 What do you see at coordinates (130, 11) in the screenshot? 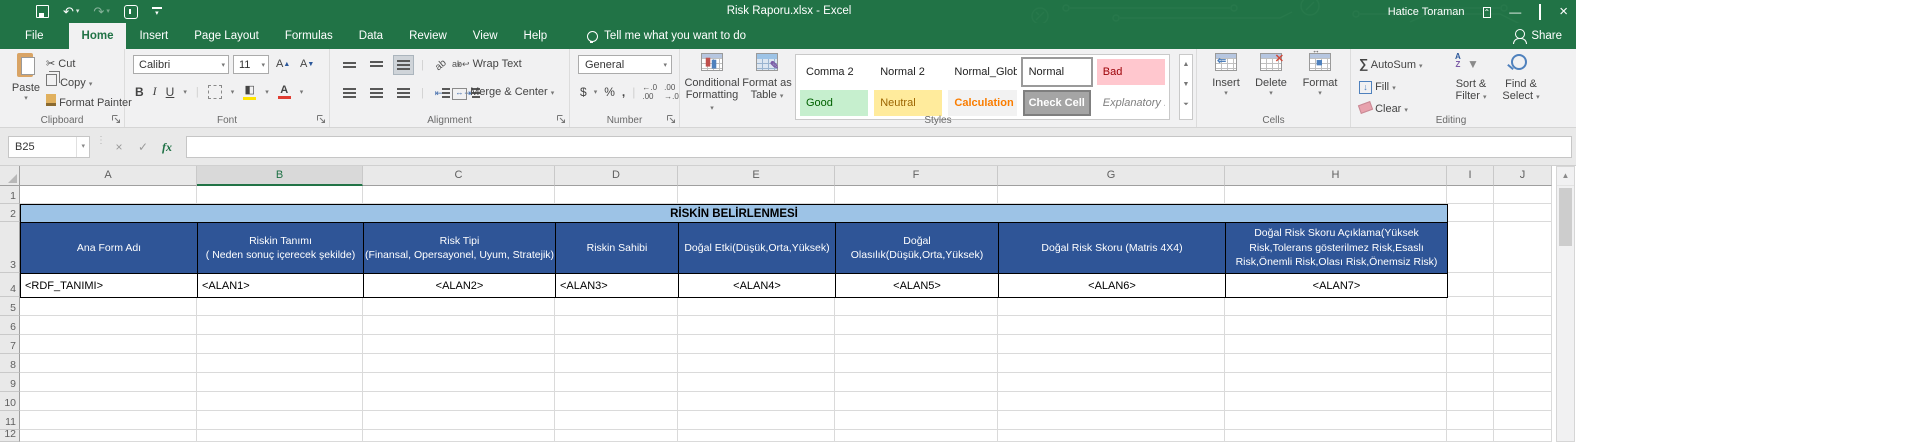
I see `touch-mode-icon` at bounding box center [130, 11].